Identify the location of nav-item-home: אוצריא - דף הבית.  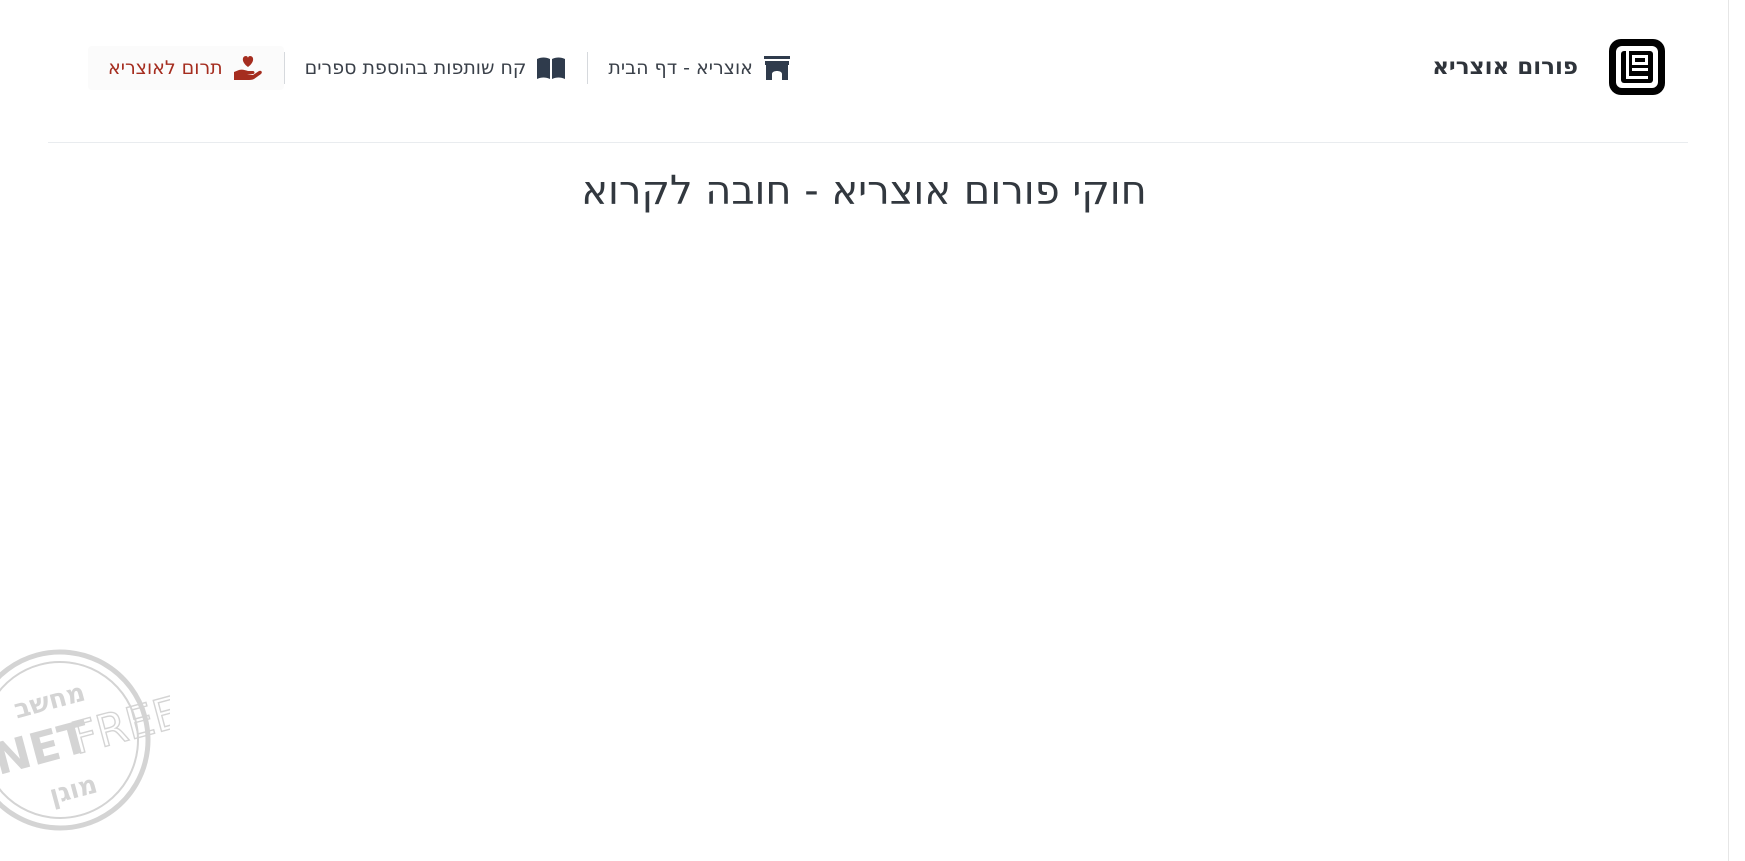
(699, 68).